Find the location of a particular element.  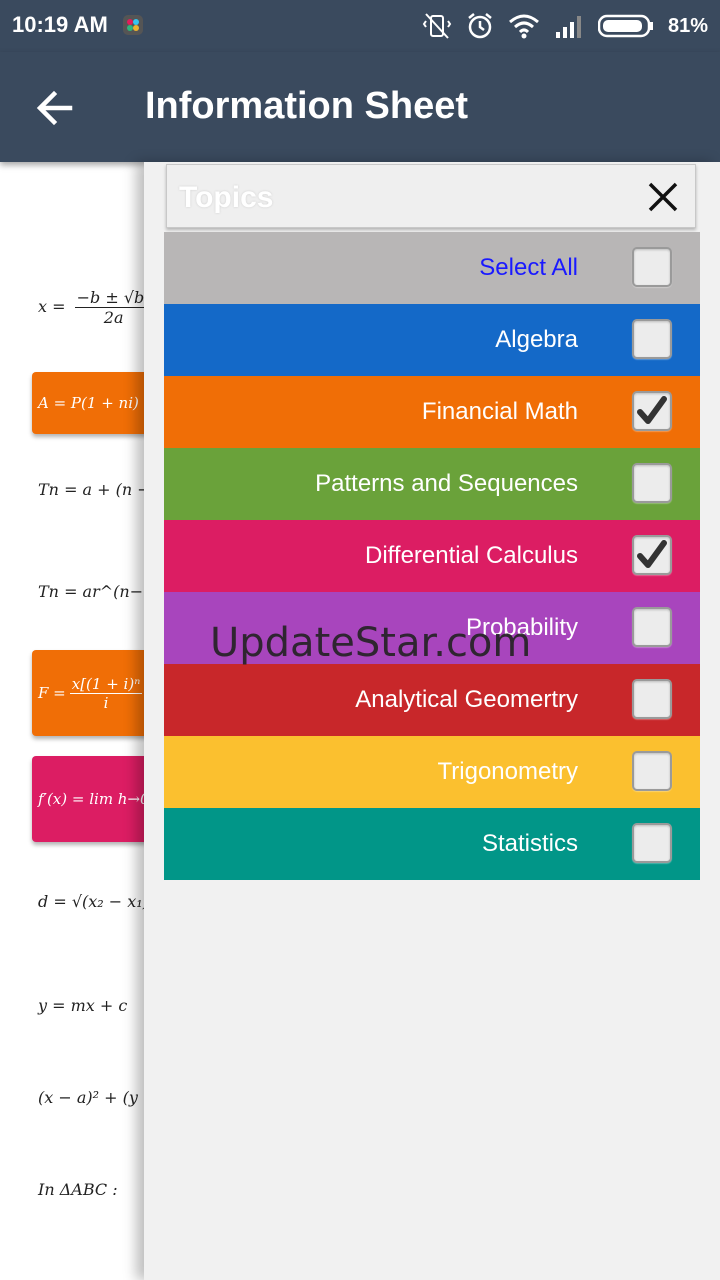

formula-quadratic: x = −b ± √b² 2a is located at coordinates (95, 307).